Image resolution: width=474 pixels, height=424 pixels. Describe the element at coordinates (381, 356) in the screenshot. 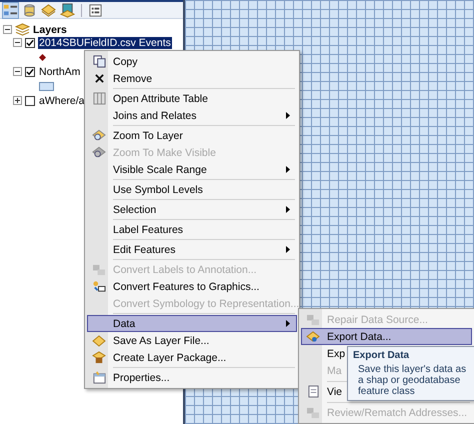

I see `tooltip-title: Export Data` at that location.